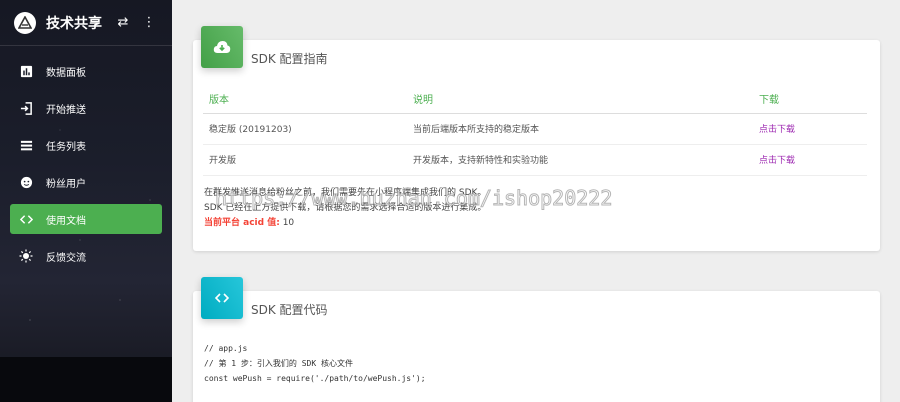 The width and height of the screenshot is (900, 402). I want to click on column-header-description: 说明, so click(580, 99).